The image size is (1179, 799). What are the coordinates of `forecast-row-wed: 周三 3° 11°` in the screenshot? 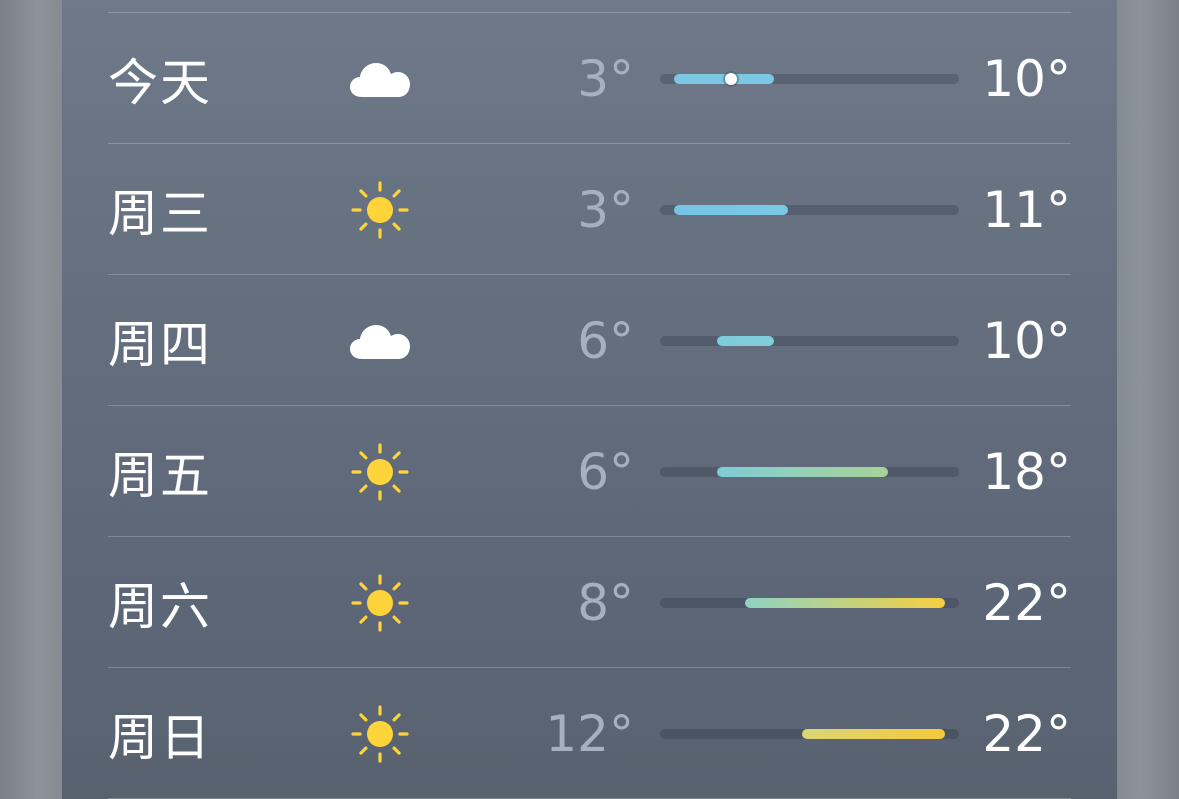 It's located at (589, 209).